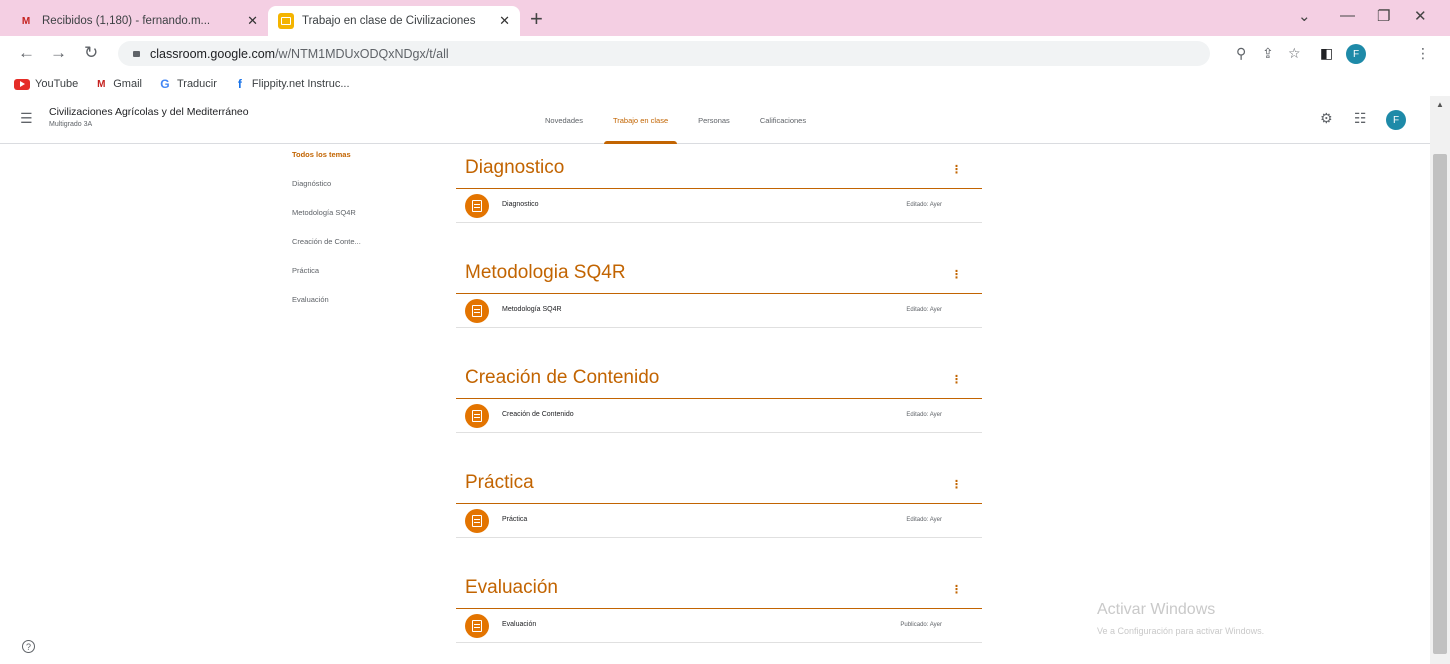 Image resolution: width=1450 pixels, height=664 pixels. What do you see at coordinates (1347, 15) in the screenshot?
I see `minimize-icon: —` at bounding box center [1347, 15].